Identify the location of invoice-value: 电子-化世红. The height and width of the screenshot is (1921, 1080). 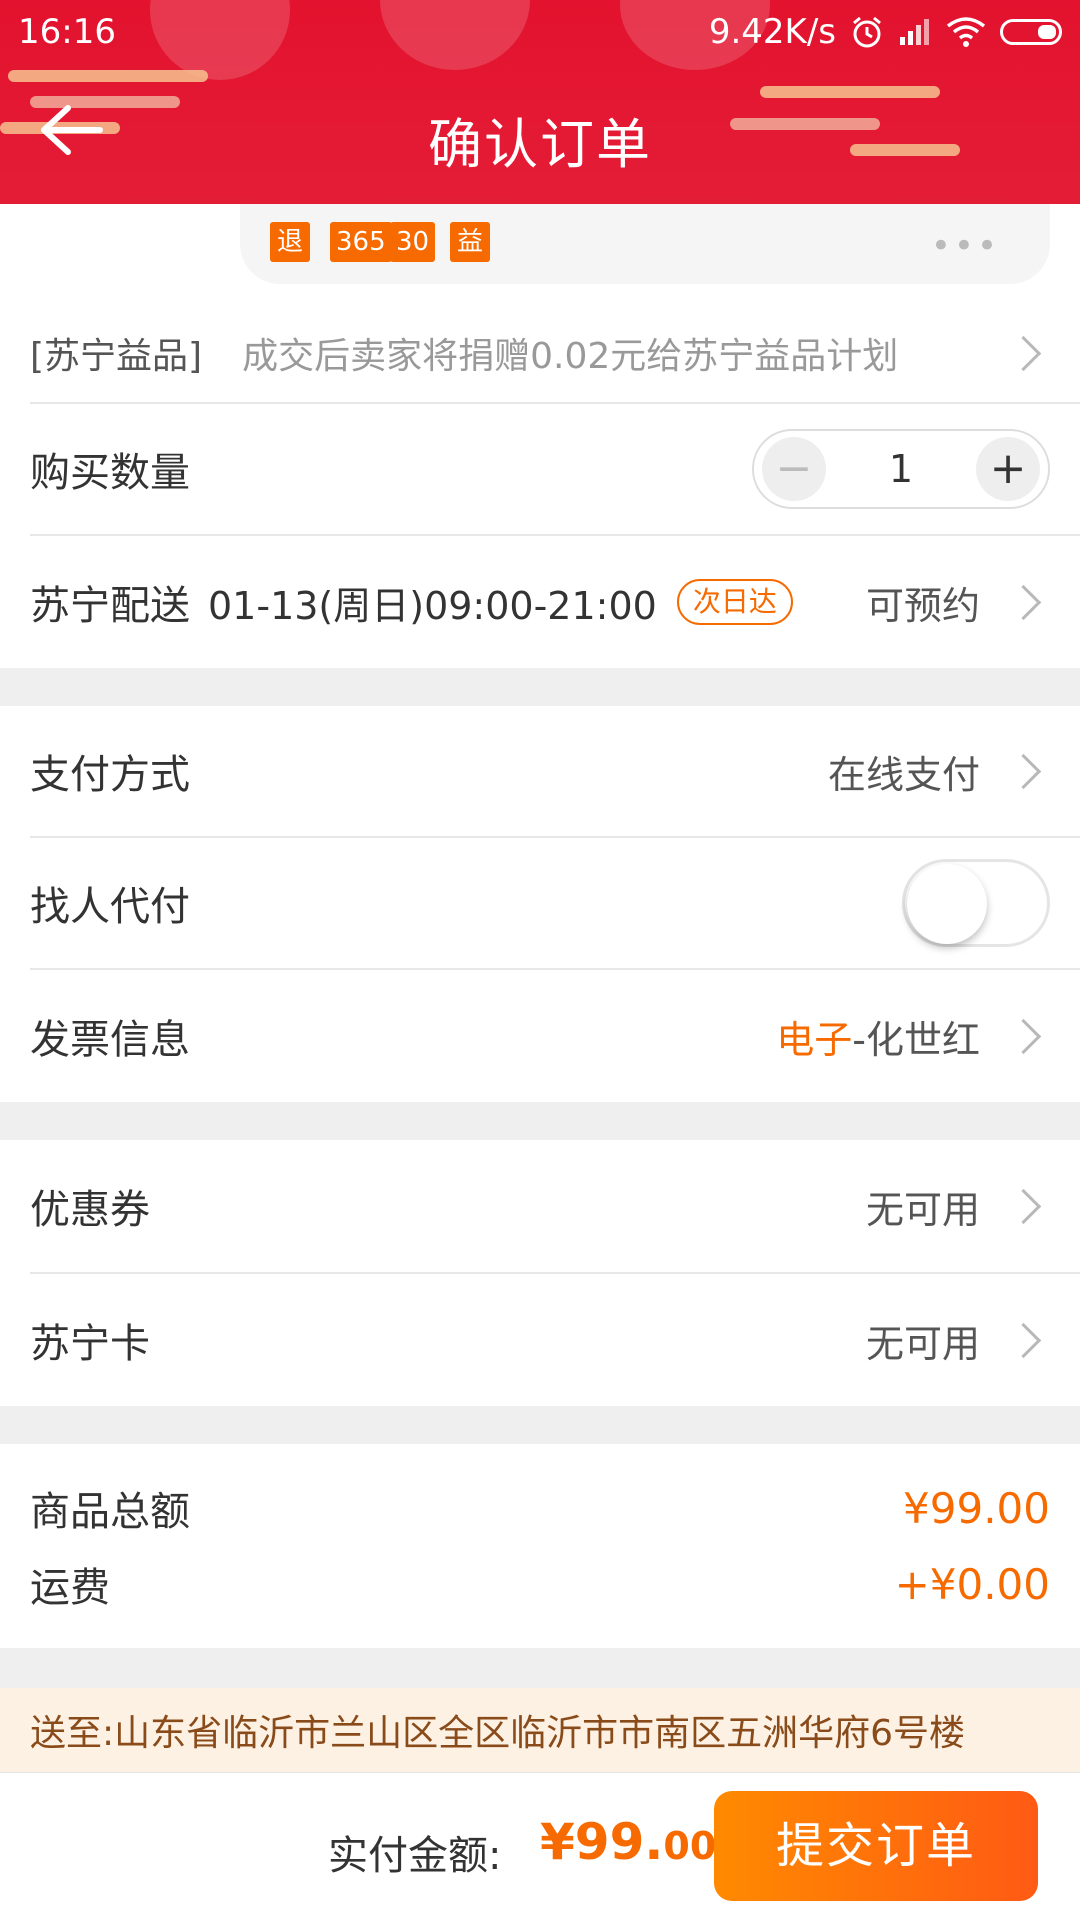
(878, 1036).